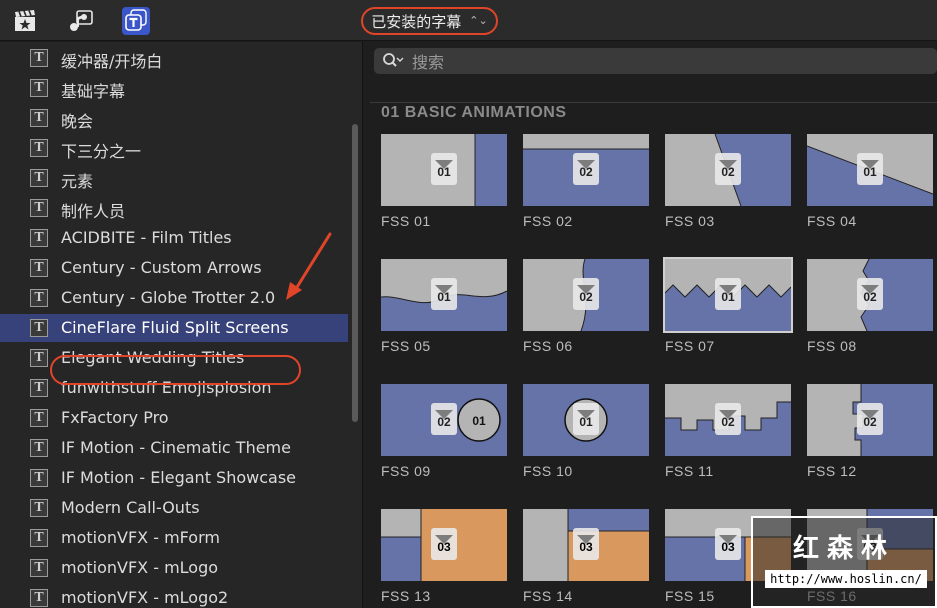 This screenshot has height=608, width=937. What do you see at coordinates (77, 121) in the screenshot?
I see `sidebar-item-label: 晚会` at bounding box center [77, 121].